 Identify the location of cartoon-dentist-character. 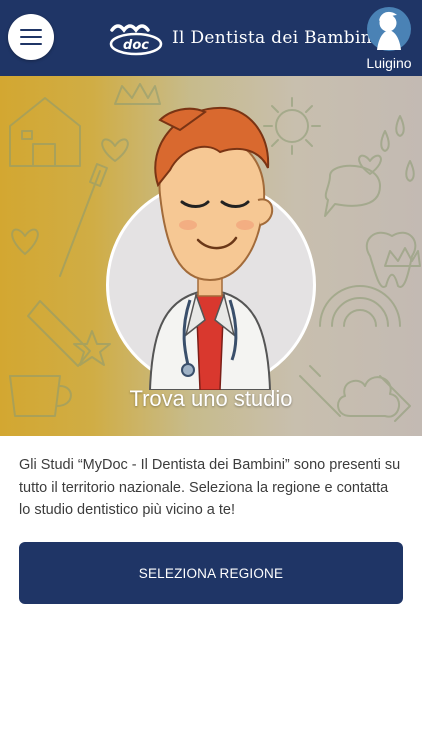
(211, 248).